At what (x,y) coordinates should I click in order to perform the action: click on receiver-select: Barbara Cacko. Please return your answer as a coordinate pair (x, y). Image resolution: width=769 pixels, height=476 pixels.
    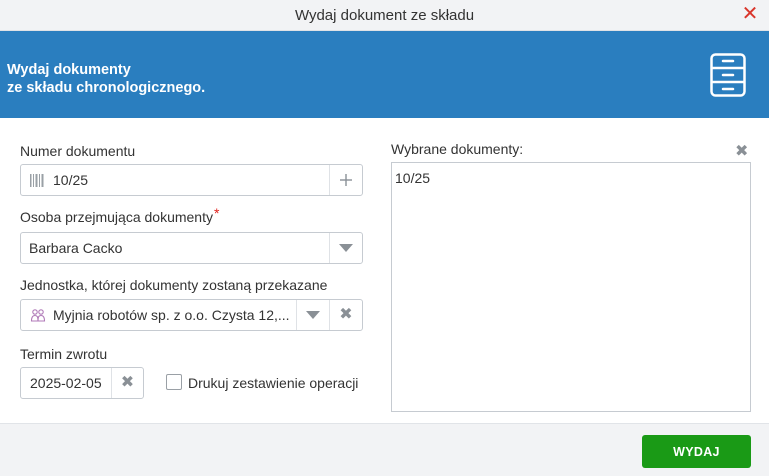
    Looking at the image, I should click on (191, 248).